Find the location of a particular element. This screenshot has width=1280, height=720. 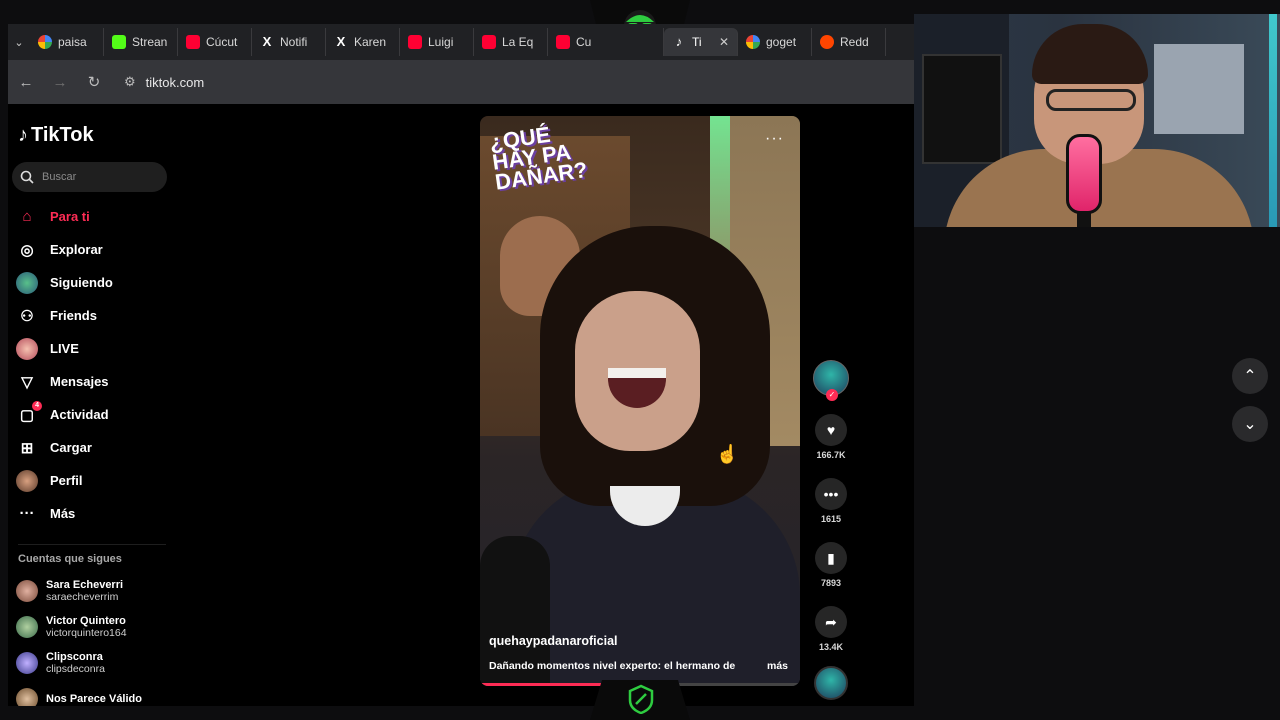

search-box is located at coordinates (89, 177).